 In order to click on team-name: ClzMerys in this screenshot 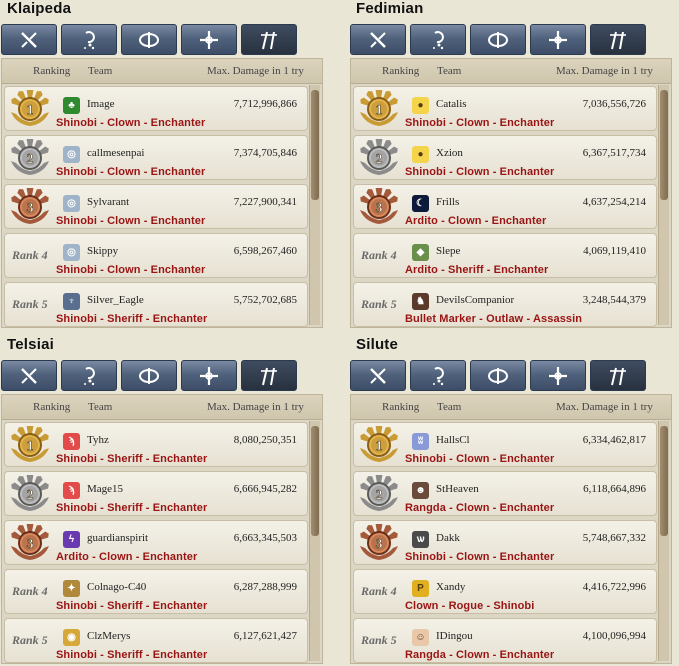, I will do `click(108, 636)`.